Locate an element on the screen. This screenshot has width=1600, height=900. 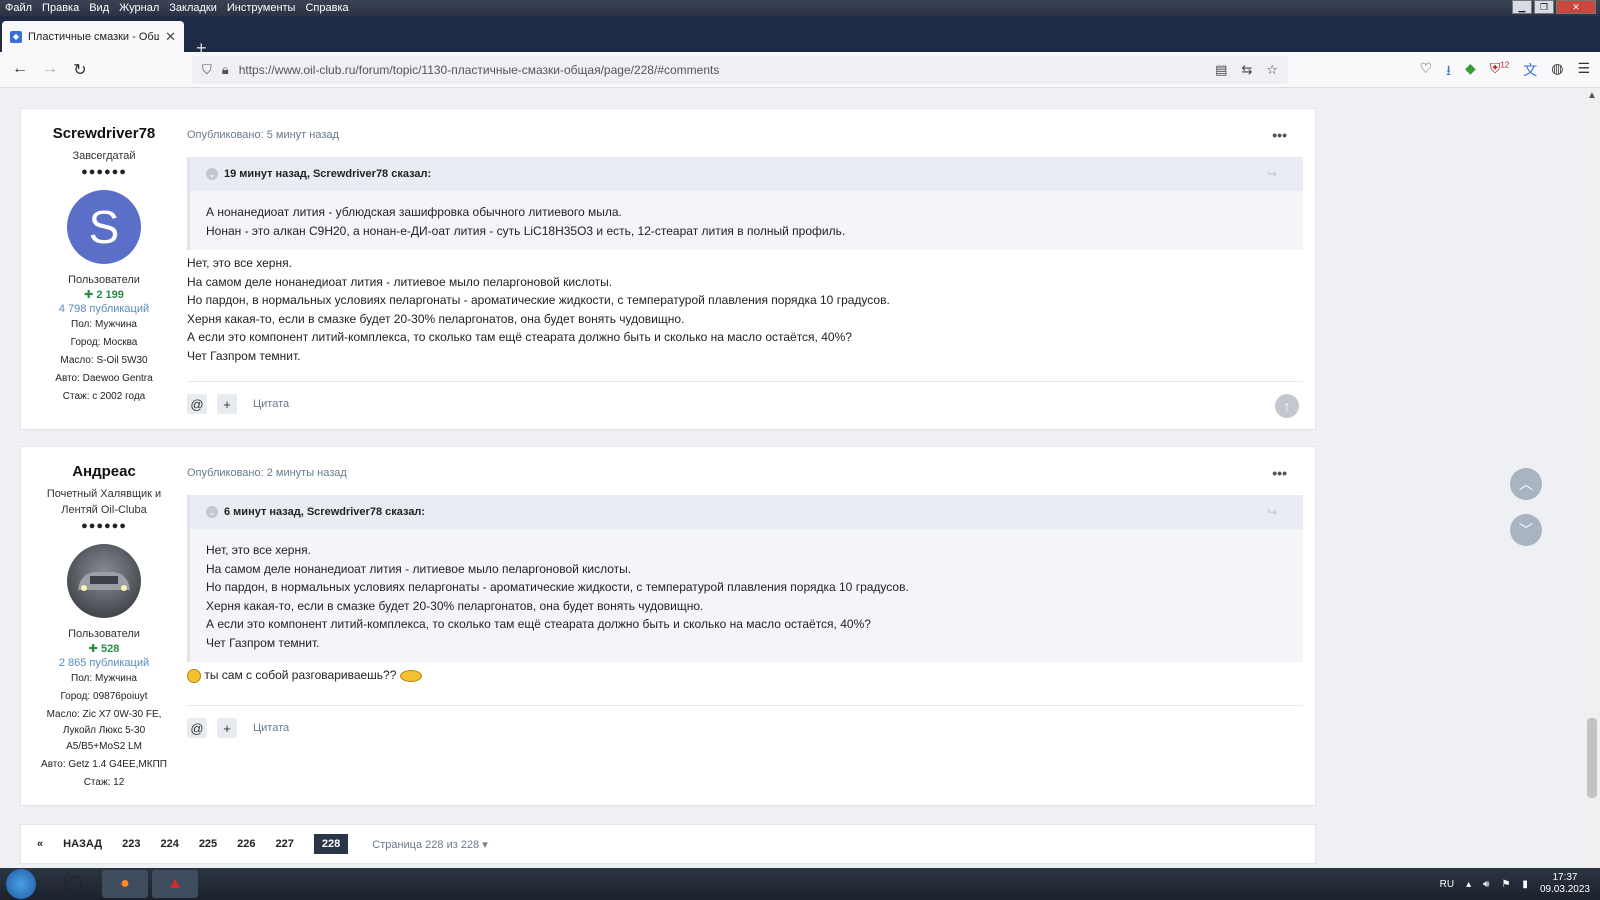
menu-hamburger-icon: ☰ is located at coordinates (1583, 72).